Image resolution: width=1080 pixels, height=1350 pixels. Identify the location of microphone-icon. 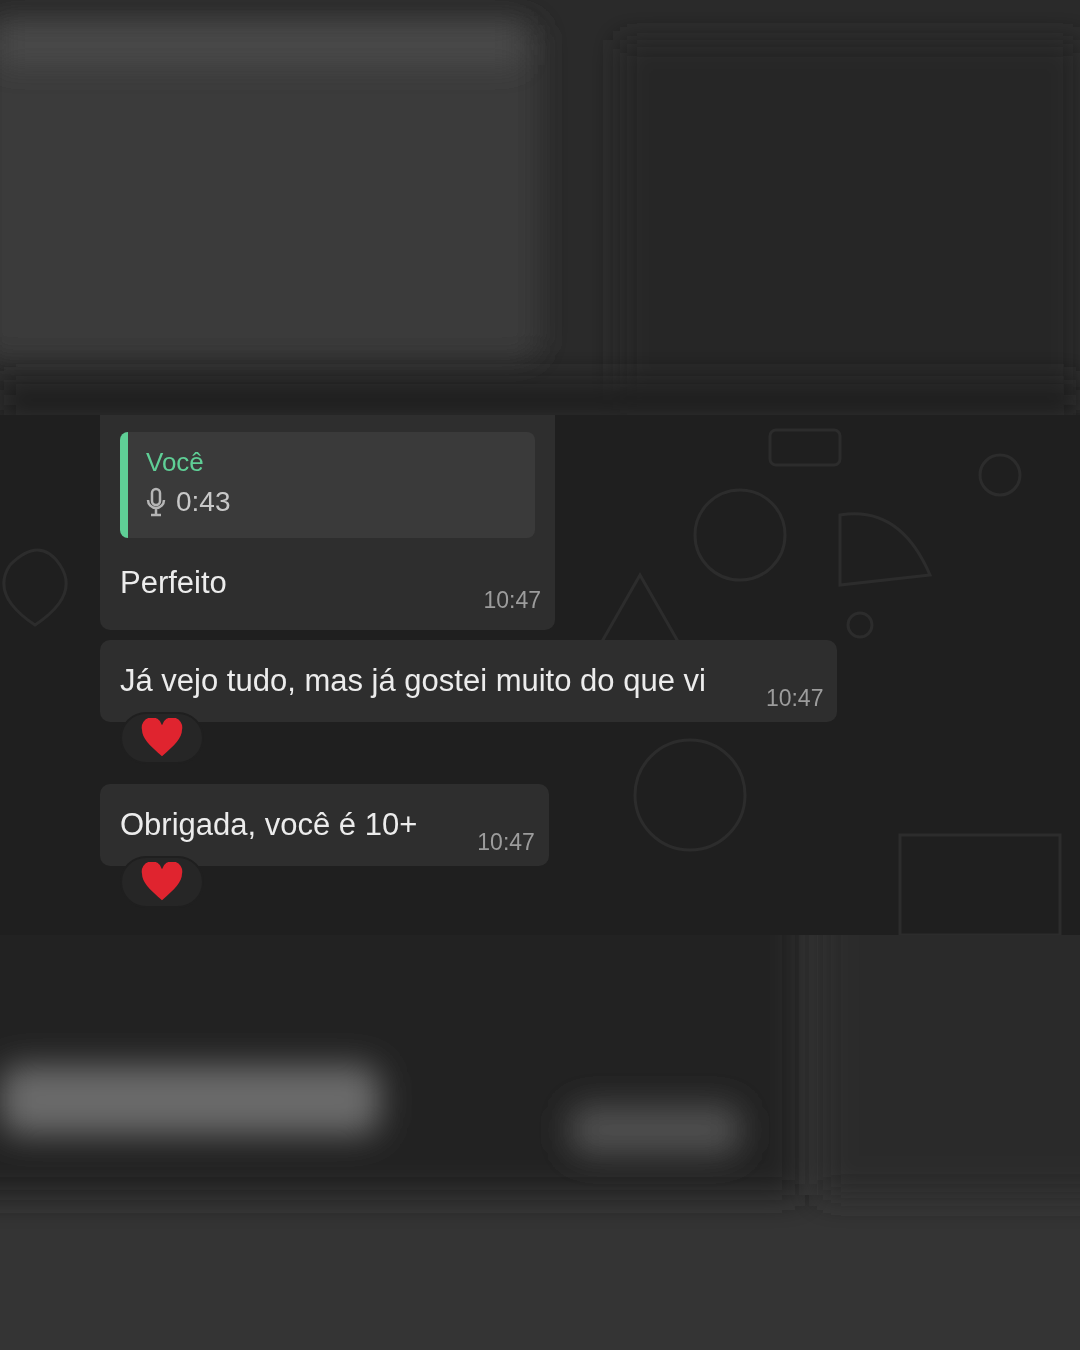
(156, 502).